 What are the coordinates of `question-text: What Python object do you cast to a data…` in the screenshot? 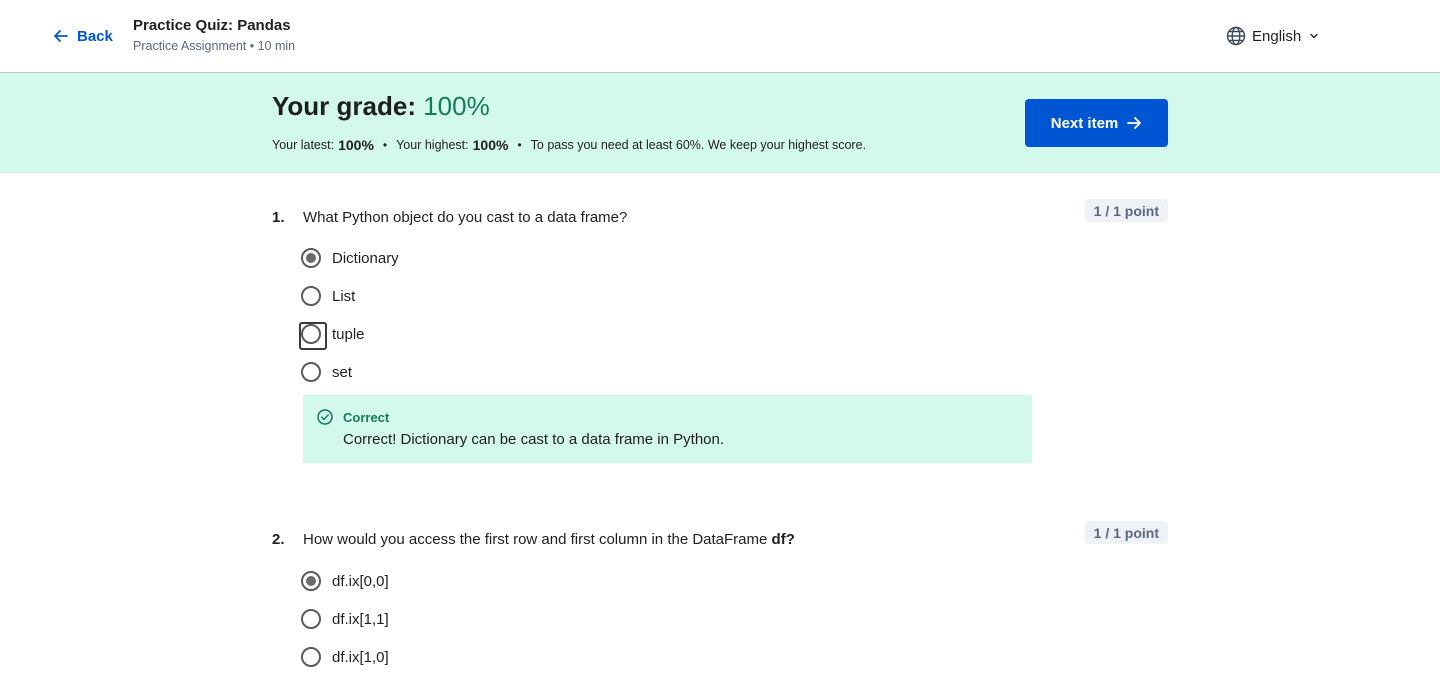 It's located at (465, 217).